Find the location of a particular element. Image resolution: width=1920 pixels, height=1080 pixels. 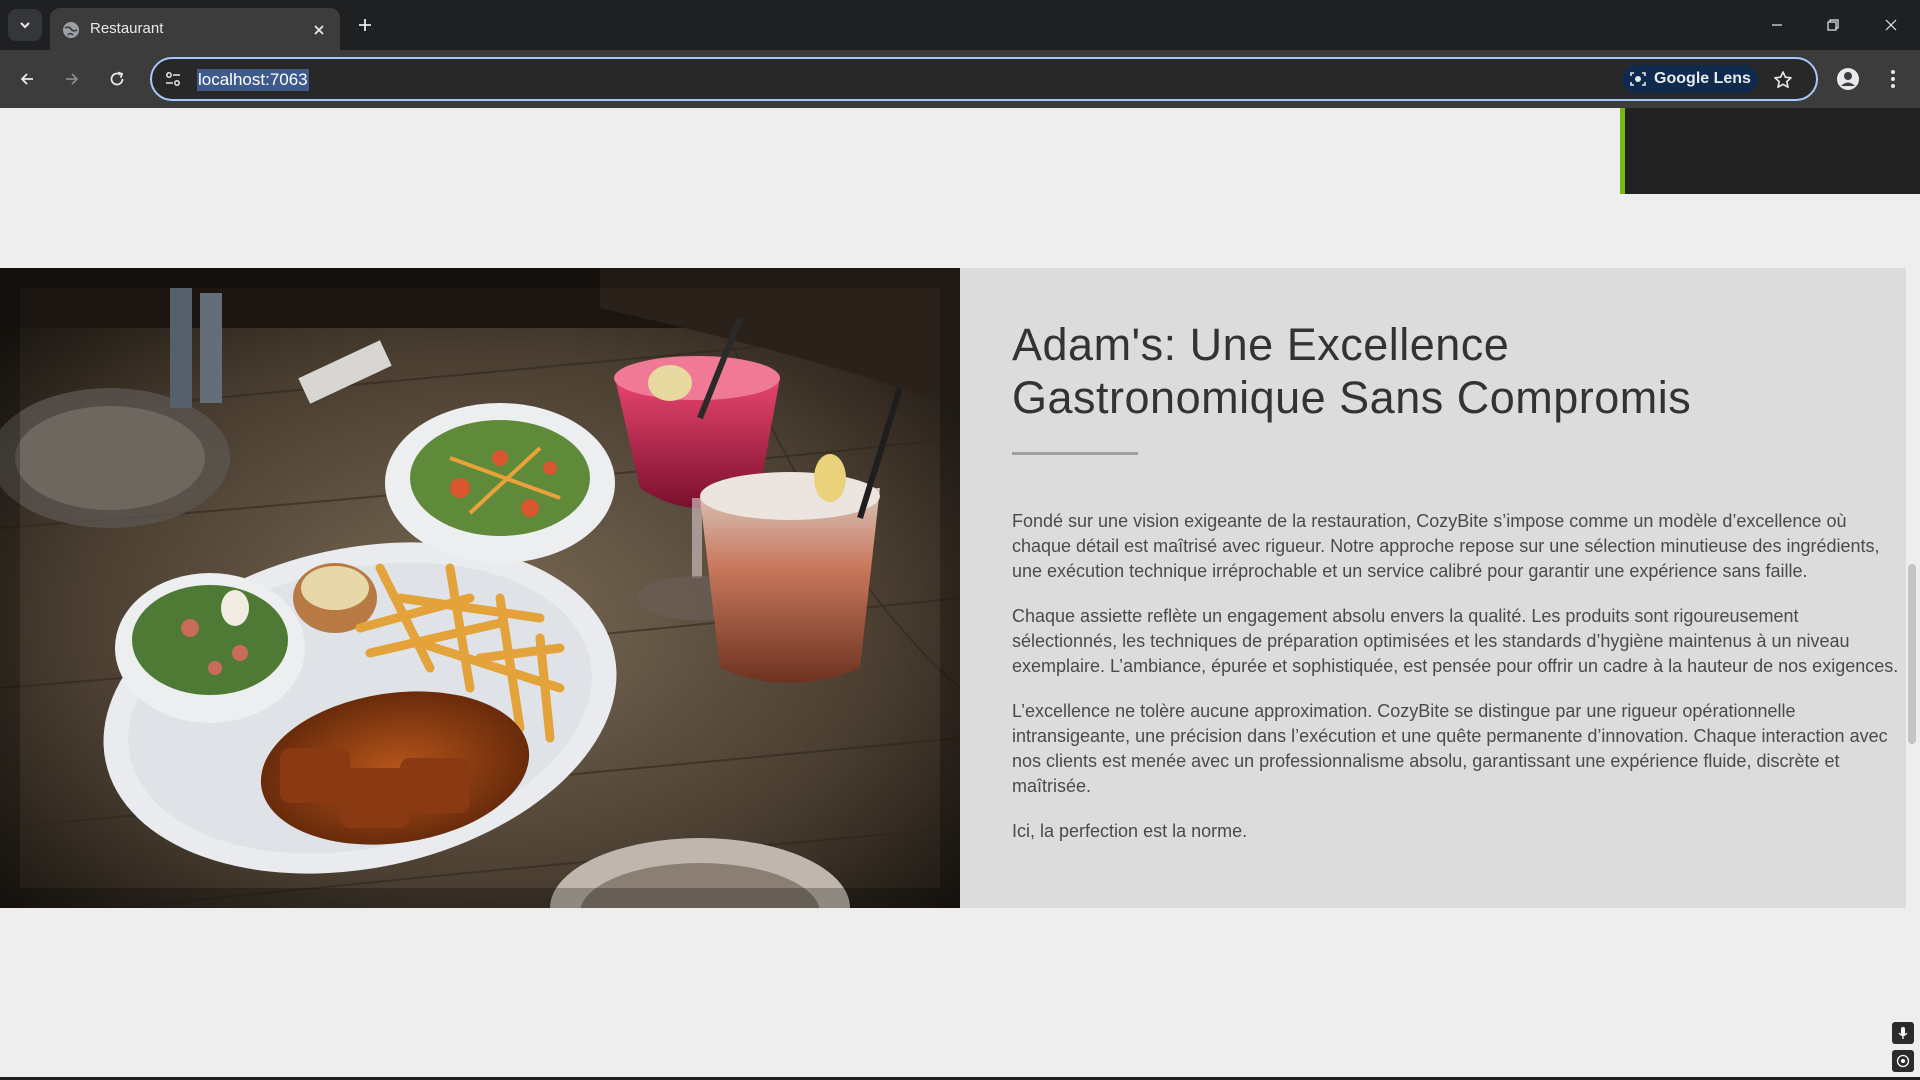

target-icon is located at coordinates (1903, 1061).